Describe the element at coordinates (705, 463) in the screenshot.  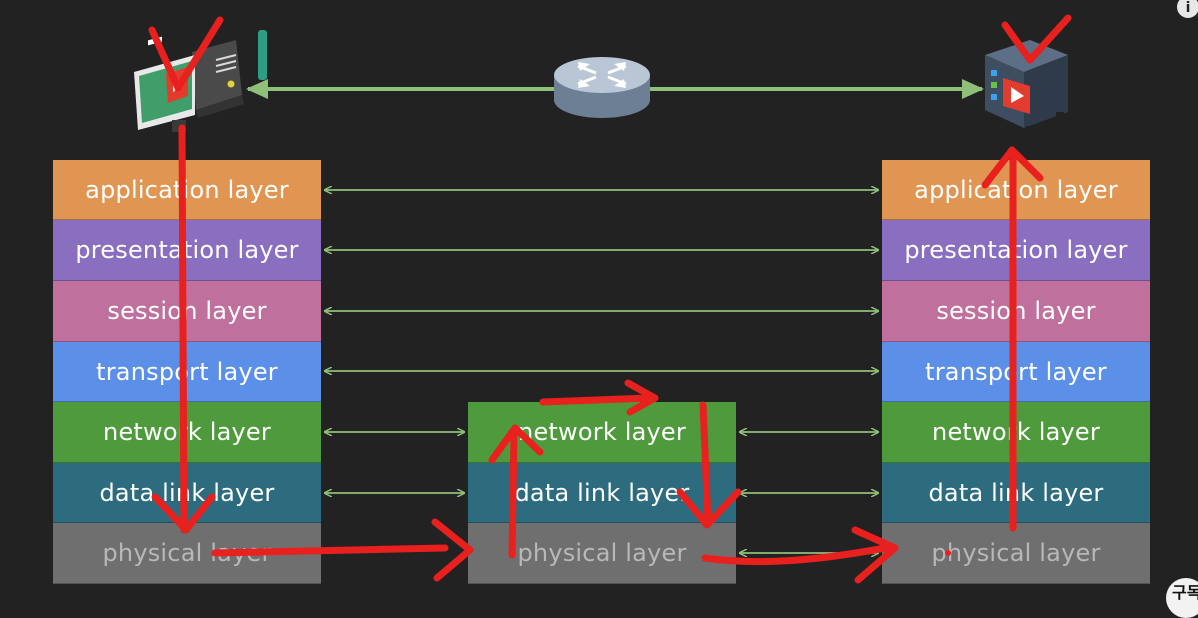
I see `router-down-arrow-annotation` at that location.